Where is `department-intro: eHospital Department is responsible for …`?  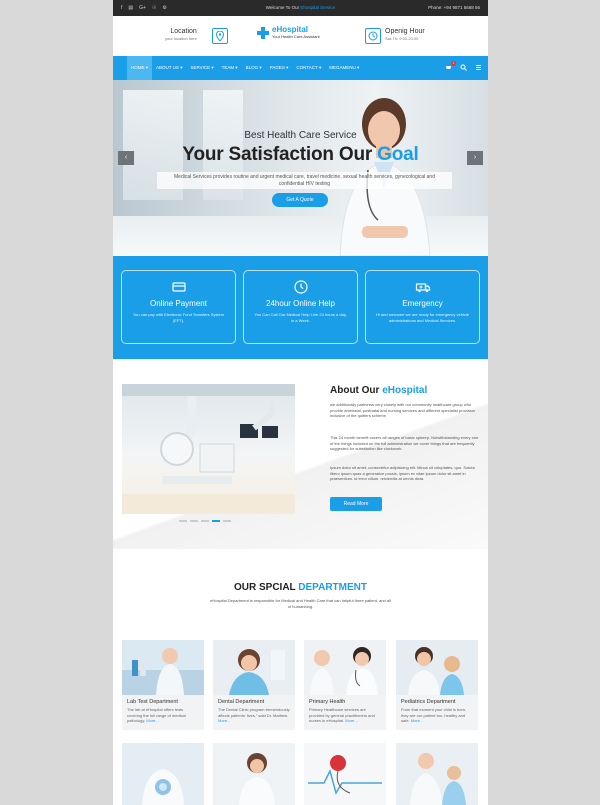 department-intro: eHospital Department is responsible for … is located at coordinates (300, 603).